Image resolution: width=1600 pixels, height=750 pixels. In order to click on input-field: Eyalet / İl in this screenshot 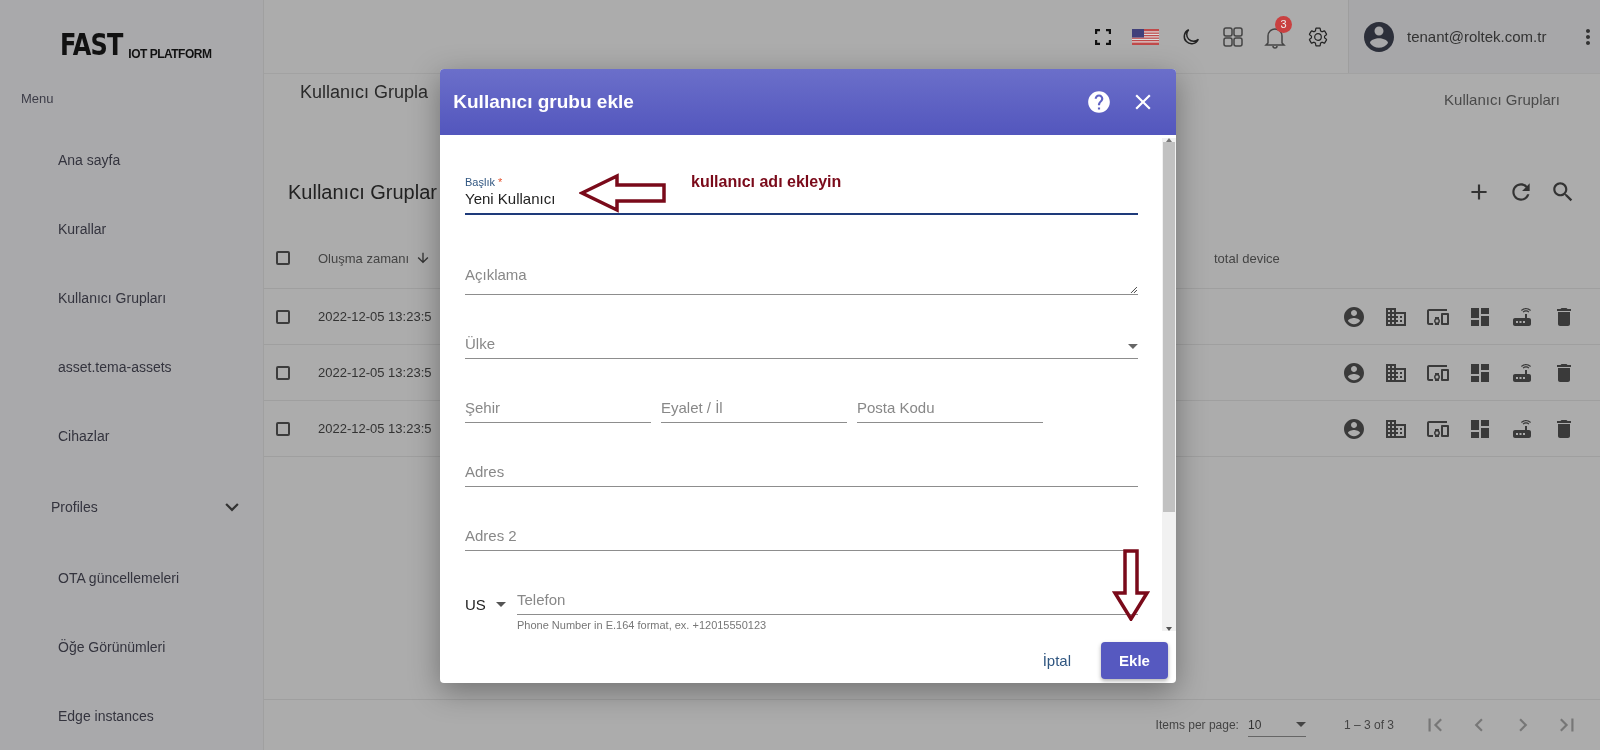, I will do `click(754, 411)`.